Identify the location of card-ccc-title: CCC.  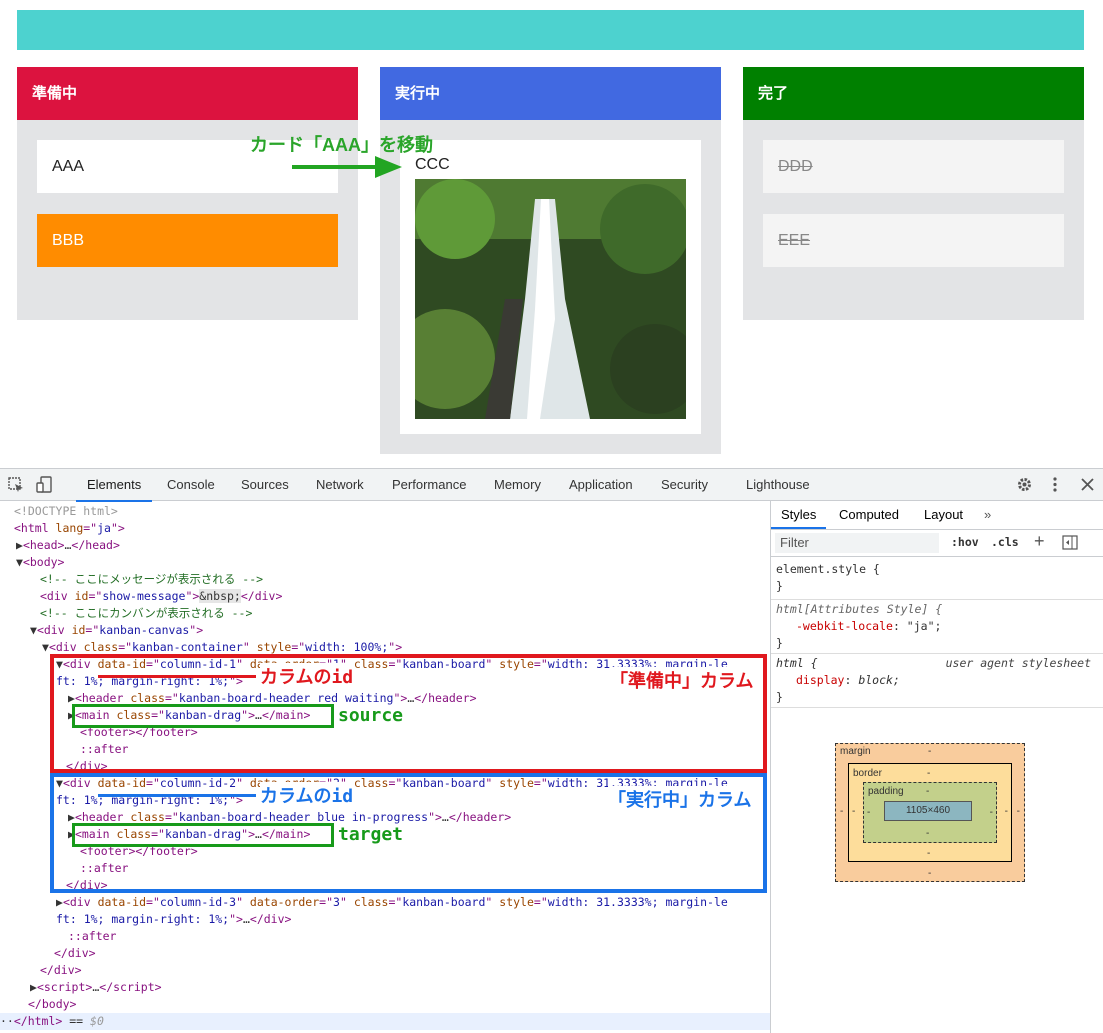
(432, 164).